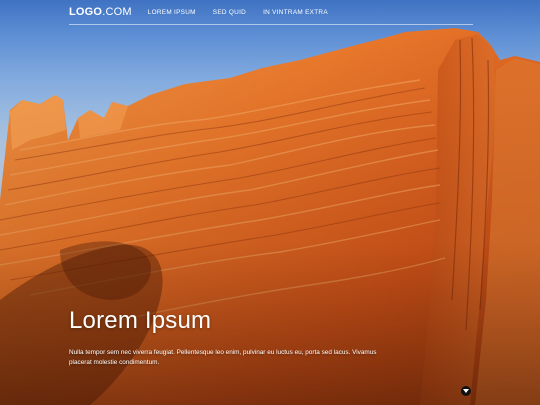 This screenshot has height=405, width=540. What do you see at coordinates (86, 12) in the screenshot?
I see `logo-text-bold: LOGO` at bounding box center [86, 12].